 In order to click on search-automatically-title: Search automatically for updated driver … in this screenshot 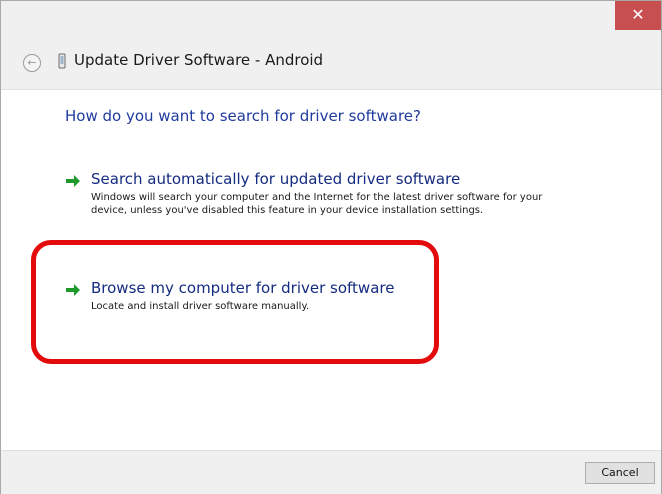, I will do `click(276, 179)`.